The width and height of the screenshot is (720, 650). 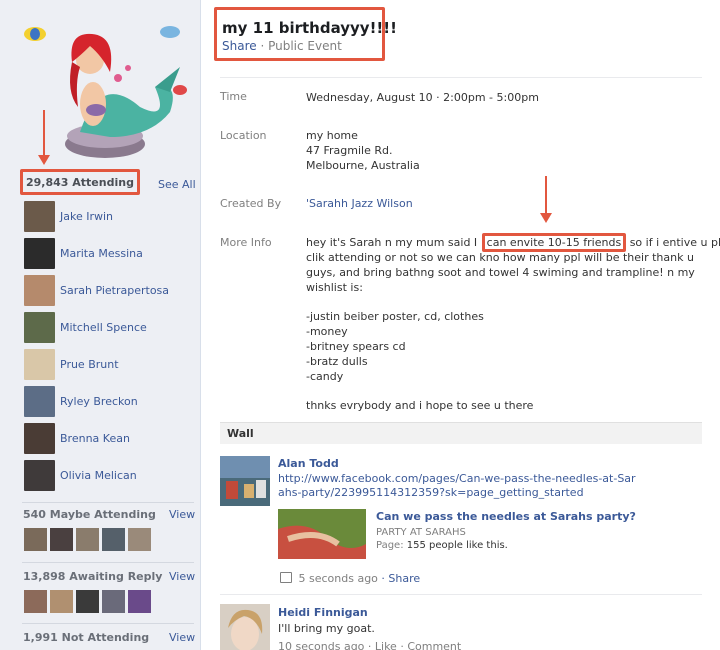 What do you see at coordinates (89, 514) in the screenshot?
I see `maybe-attending-count: 540 Maybe Attending` at bounding box center [89, 514].